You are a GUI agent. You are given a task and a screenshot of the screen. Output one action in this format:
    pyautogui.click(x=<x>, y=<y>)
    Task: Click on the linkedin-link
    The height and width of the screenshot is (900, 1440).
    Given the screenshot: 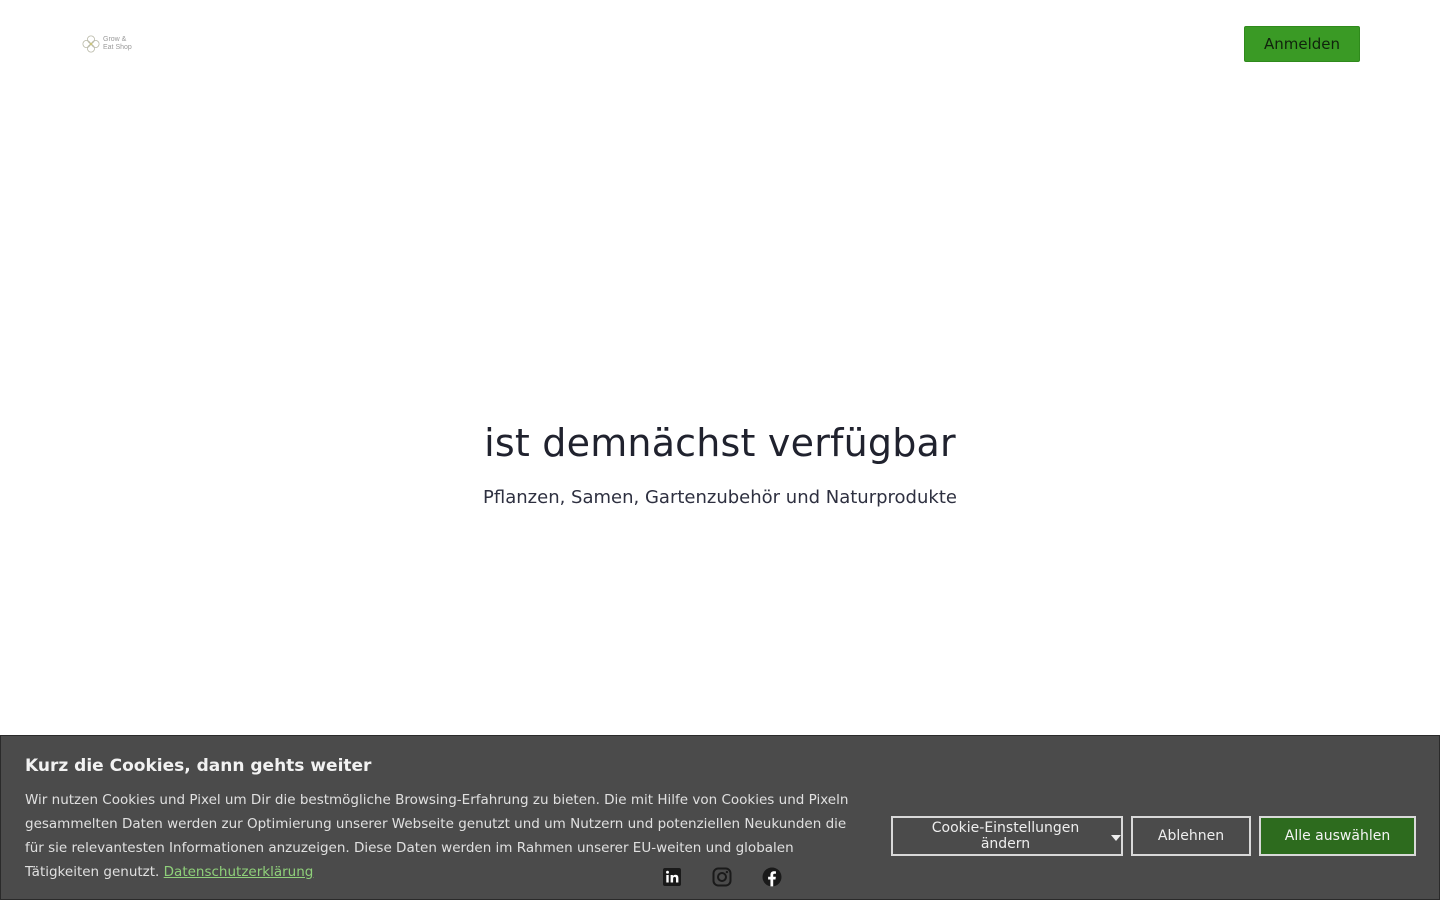 What is the action you would take?
    pyautogui.click(x=672, y=877)
    